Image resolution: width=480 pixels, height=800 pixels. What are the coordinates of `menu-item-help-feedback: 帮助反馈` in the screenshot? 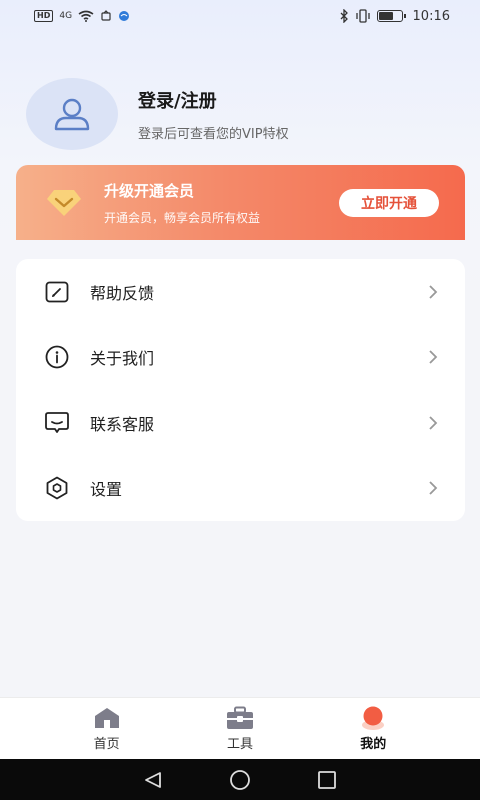 It's located at (240, 292).